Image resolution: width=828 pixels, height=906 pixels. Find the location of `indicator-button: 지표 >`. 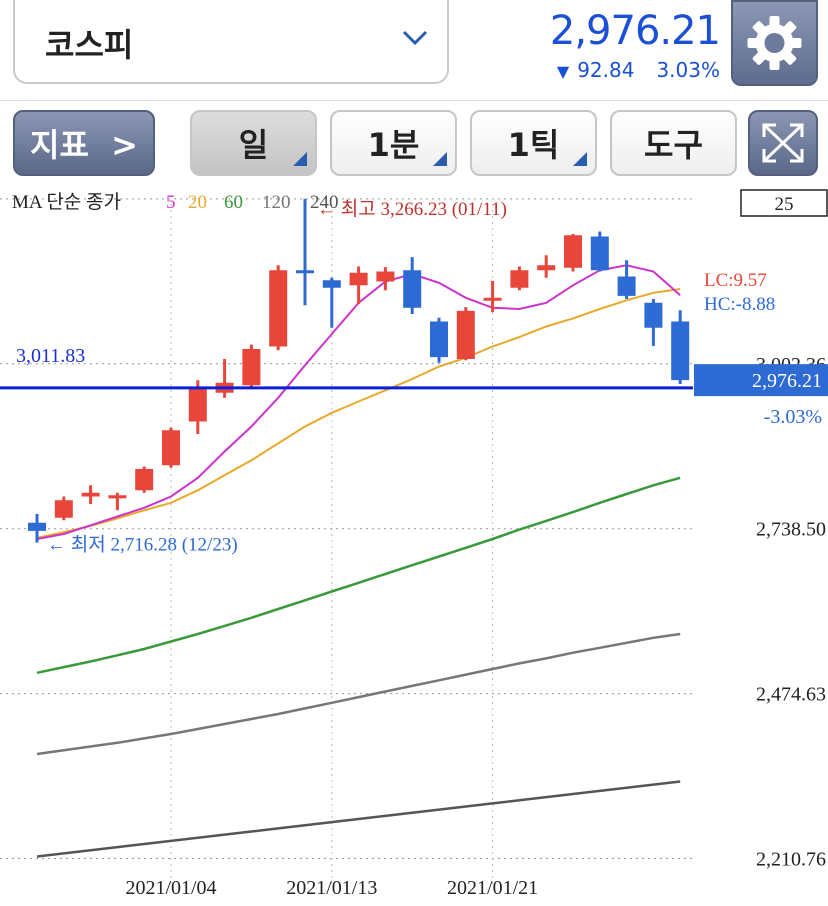

indicator-button: 지표 > is located at coordinates (84, 143).